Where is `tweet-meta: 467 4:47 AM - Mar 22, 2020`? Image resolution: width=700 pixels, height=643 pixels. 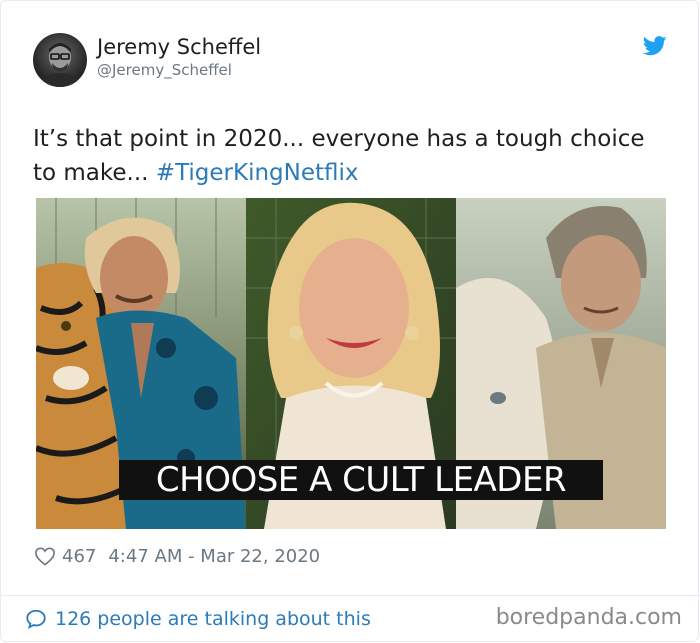
tweet-meta: 467 4:47 AM - Mar 22, 2020 is located at coordinates (177, 556).